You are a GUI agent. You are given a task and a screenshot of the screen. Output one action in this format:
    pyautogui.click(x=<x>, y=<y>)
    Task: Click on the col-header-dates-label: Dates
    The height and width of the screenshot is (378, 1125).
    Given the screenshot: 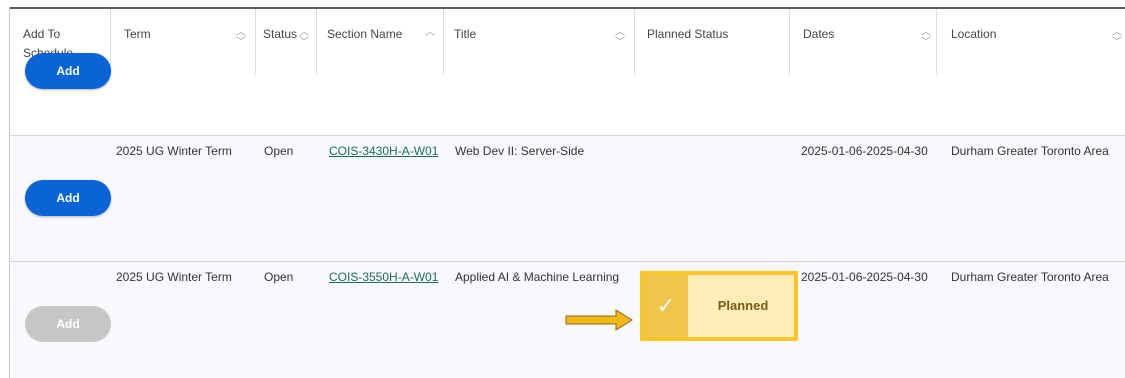 What is the action you would take?
    pyautogui.click(x=819, y=34)
    